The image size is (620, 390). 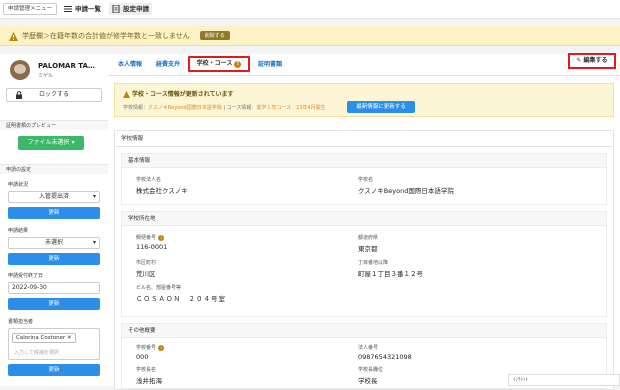 What do you see at coordinates (54, 288) in the screenshot?
I see `deadline-input: 2022-09-30` at bounding box center [54, 288].